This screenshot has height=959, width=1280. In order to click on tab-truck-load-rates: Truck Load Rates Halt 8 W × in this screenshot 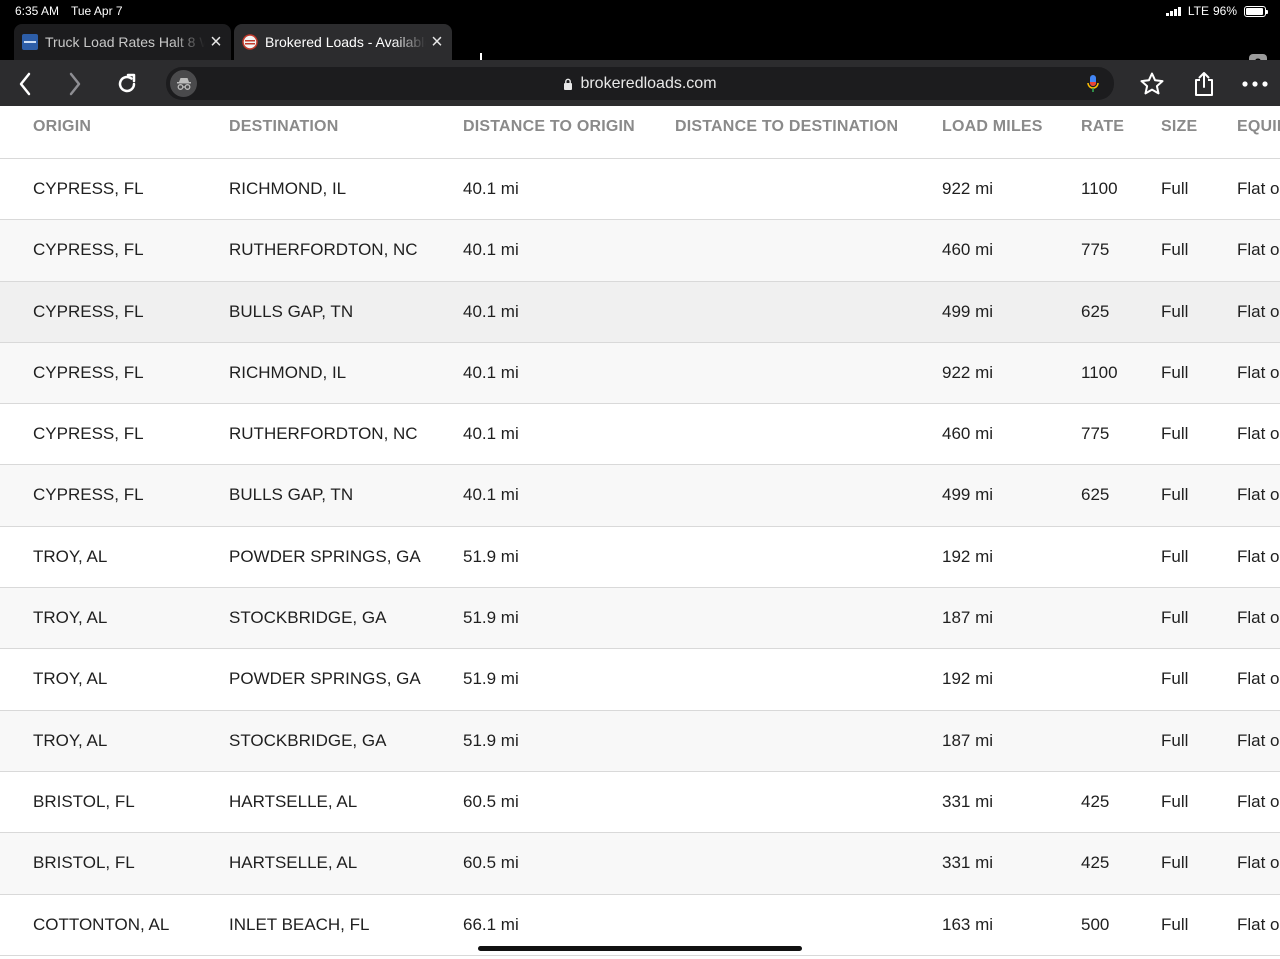, I will do `click(122, 42)`.